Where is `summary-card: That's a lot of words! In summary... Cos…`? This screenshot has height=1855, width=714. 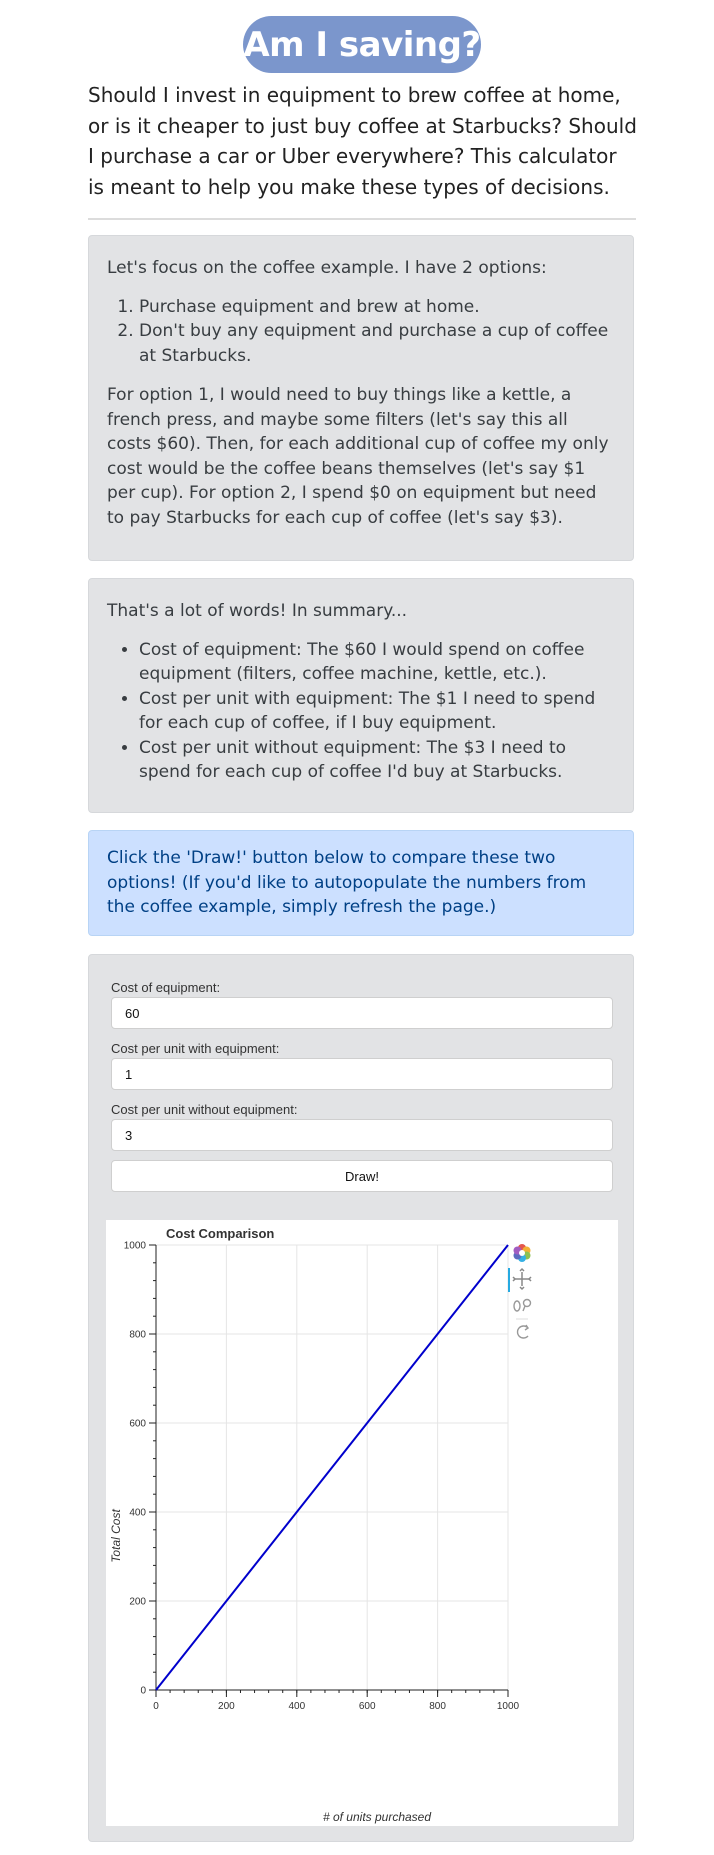
summary-card: That's a lot of words! In summary... Cos… is located at coordinates (361, 695).